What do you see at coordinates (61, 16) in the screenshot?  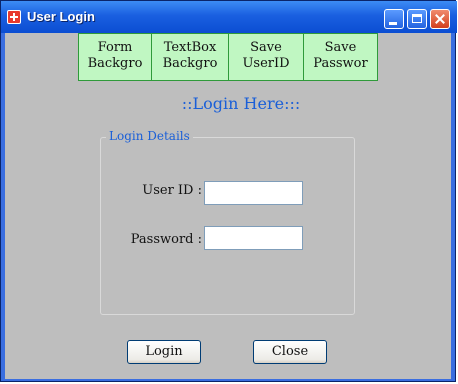 I see `window-title: User Login` at bounding box center [61, 16].